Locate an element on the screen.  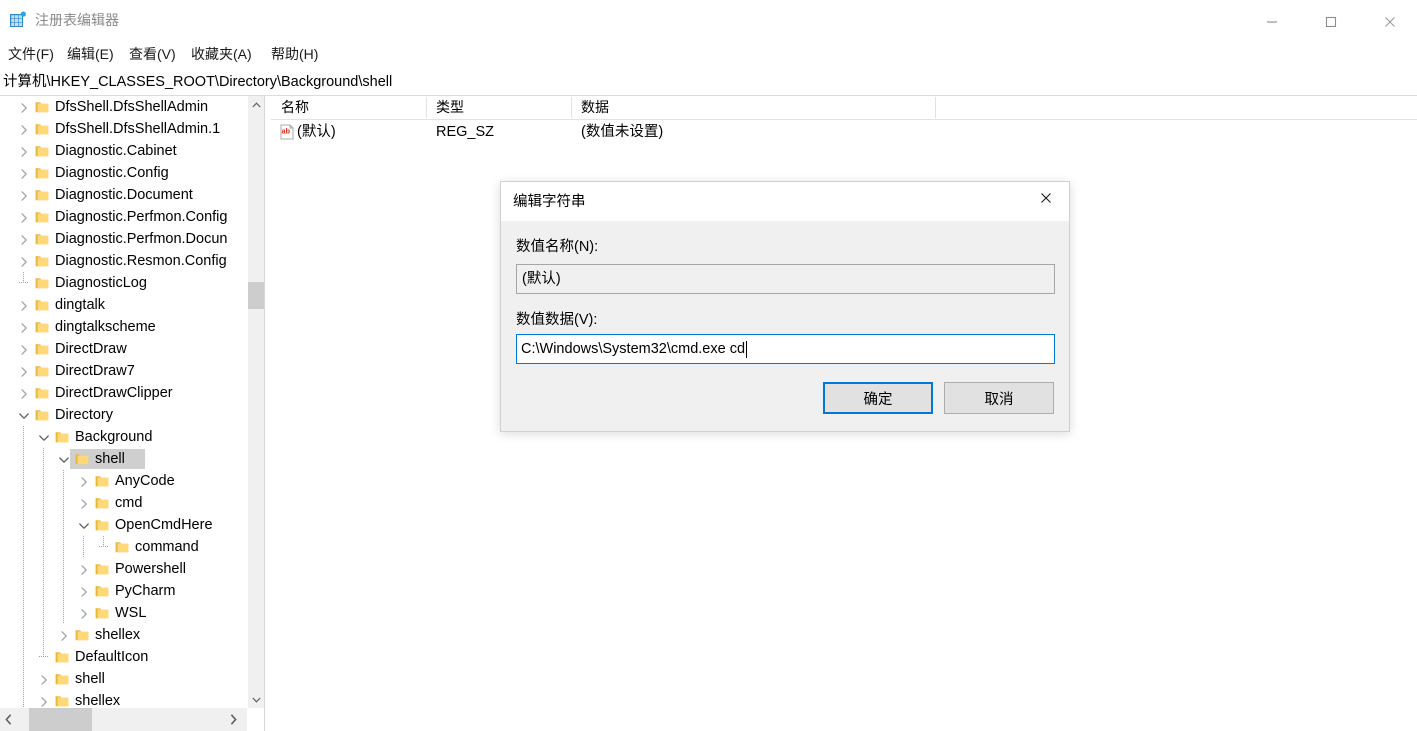
value-data-cell: (数值未设置) is located at coordinates (622, 132).